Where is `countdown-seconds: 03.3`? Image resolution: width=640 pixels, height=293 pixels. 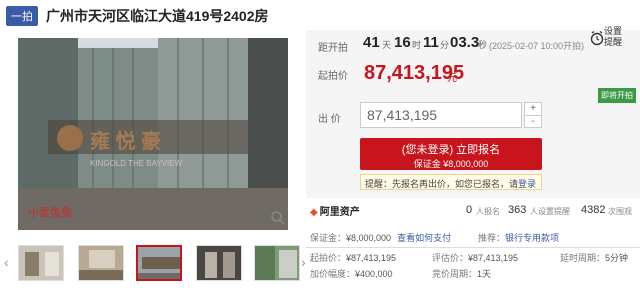
countdown-seconds: 03.3 is located at coordinates (465, 42).